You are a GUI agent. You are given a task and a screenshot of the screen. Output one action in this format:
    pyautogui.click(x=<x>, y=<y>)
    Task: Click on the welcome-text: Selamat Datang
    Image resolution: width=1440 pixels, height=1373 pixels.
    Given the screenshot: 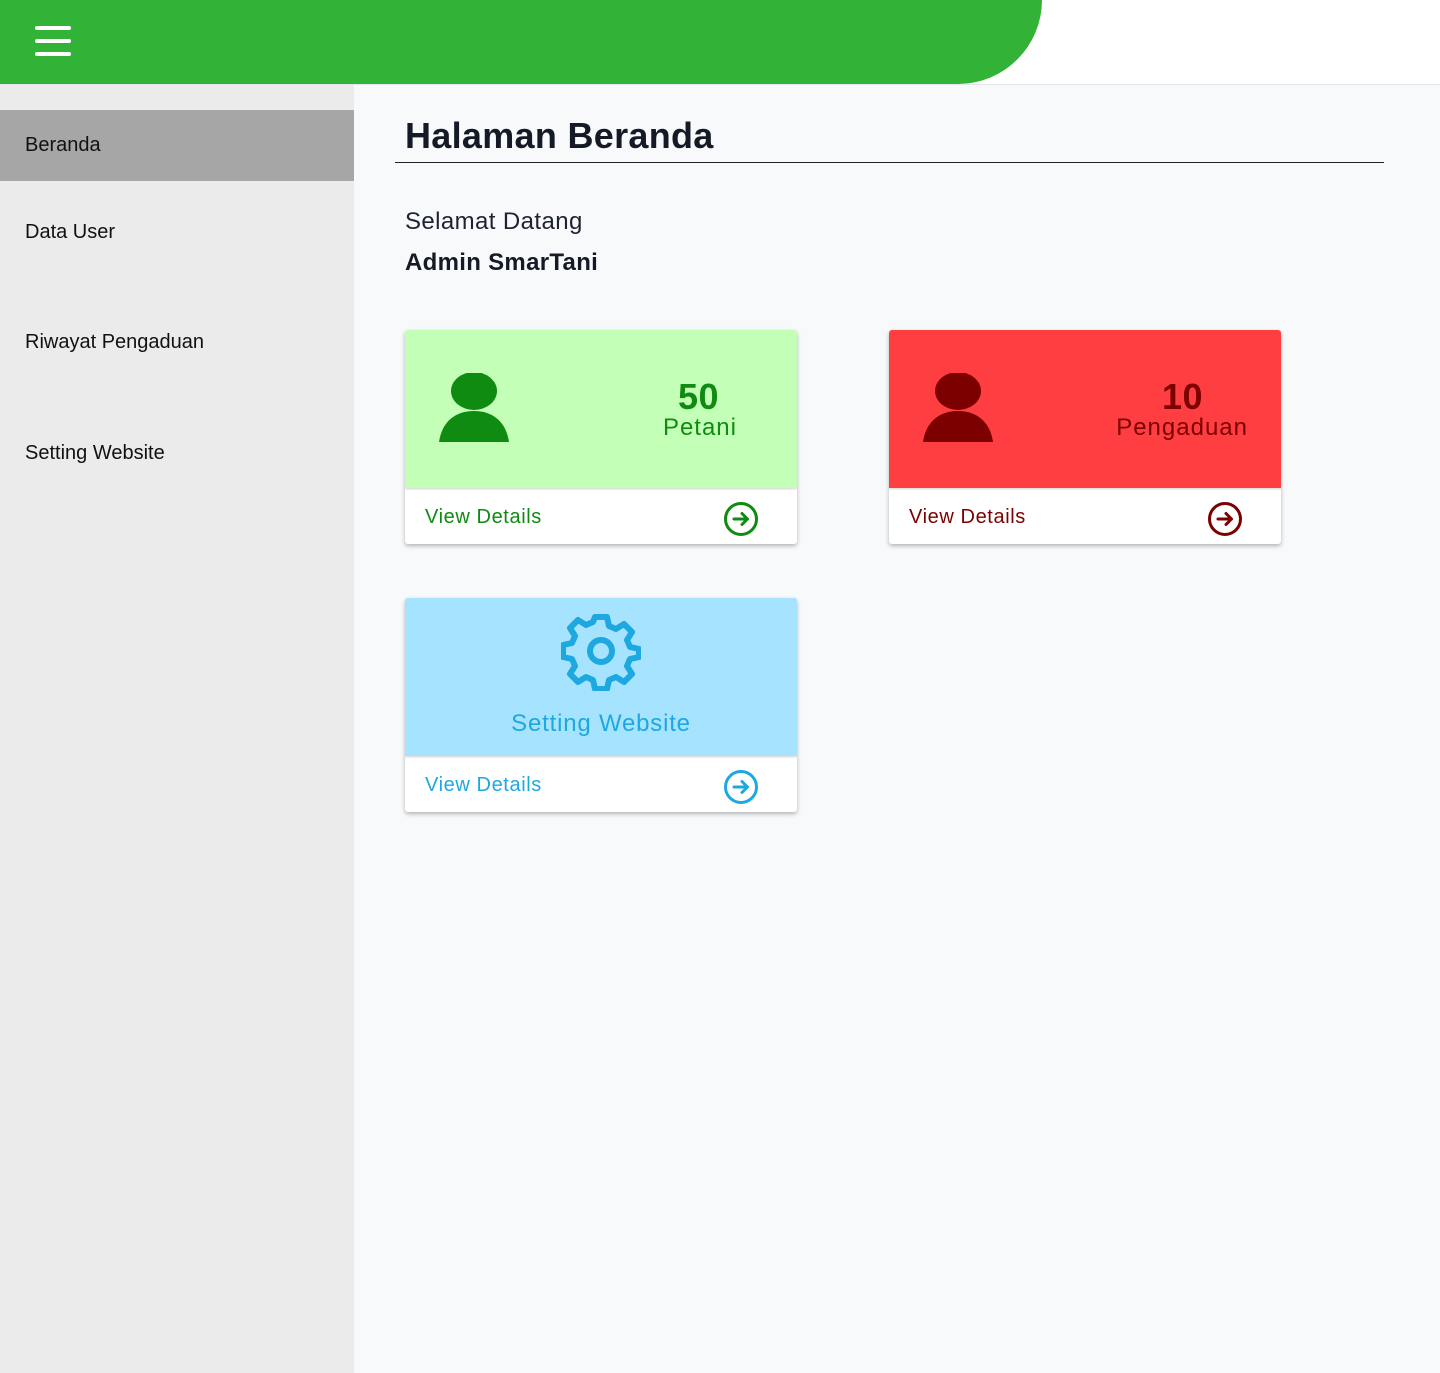 What is the action you would take?
    pyautogui.click(x=494, y=221)
    